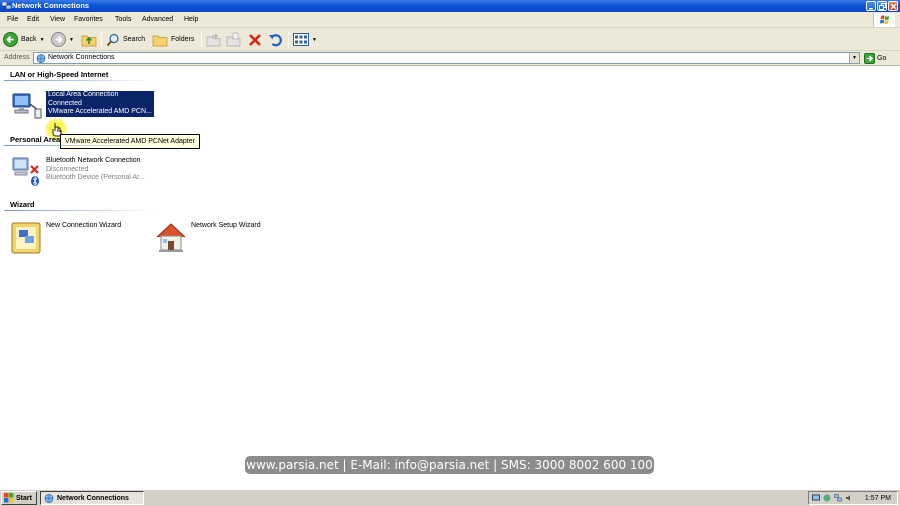 Image resolution: width=900 pixels, height=506 pixels. Describe the element at coordinates (112, 39) in the screenshot. I see `search-icon` at that location.